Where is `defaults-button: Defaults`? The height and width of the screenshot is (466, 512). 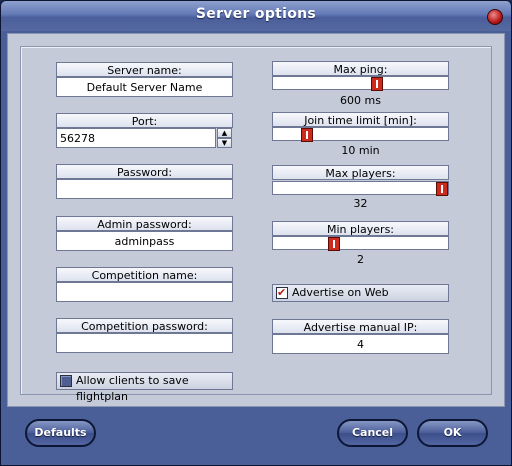 defaults-button: Defaults is located at coordinates (60, 433).